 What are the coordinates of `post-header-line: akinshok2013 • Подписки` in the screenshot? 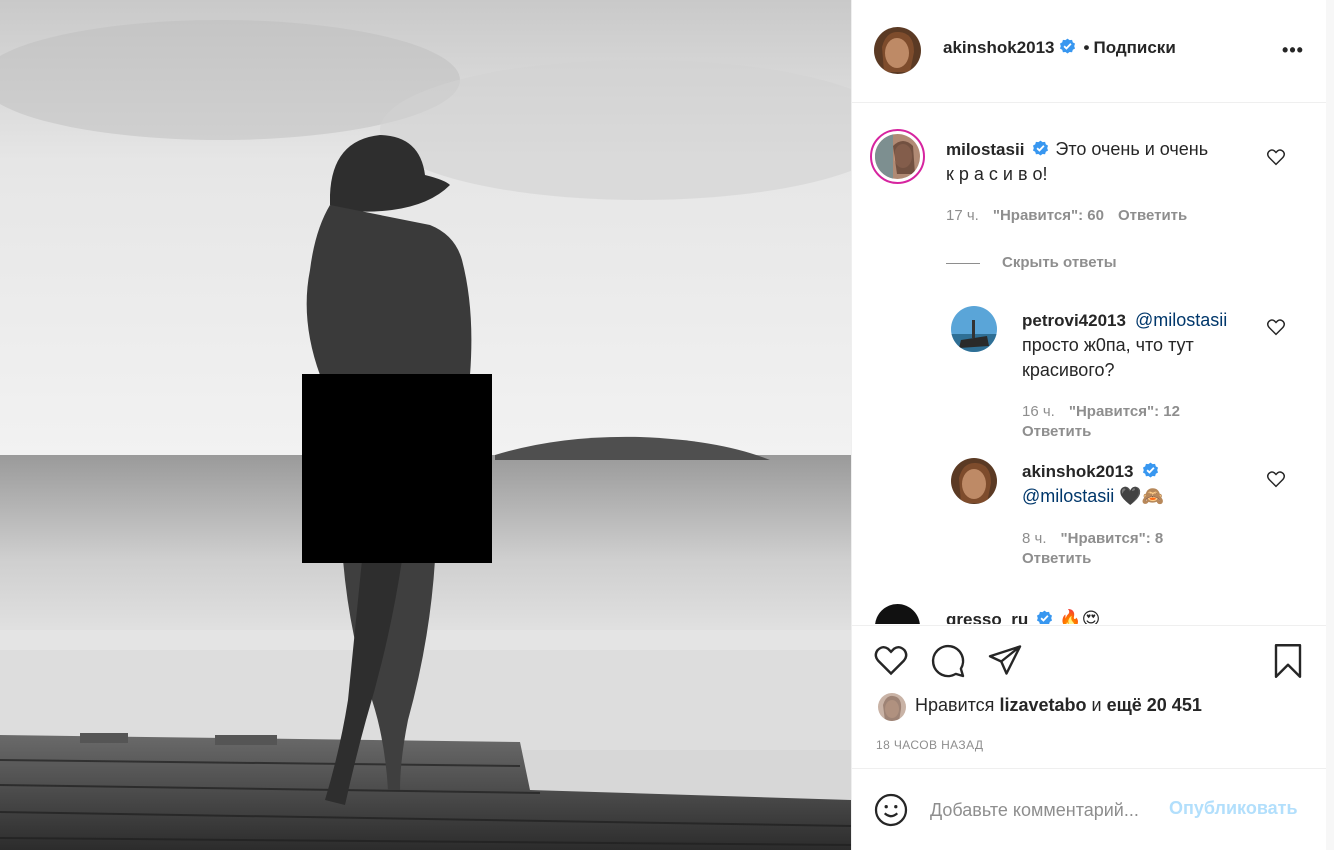 It's located at (1059, 48).